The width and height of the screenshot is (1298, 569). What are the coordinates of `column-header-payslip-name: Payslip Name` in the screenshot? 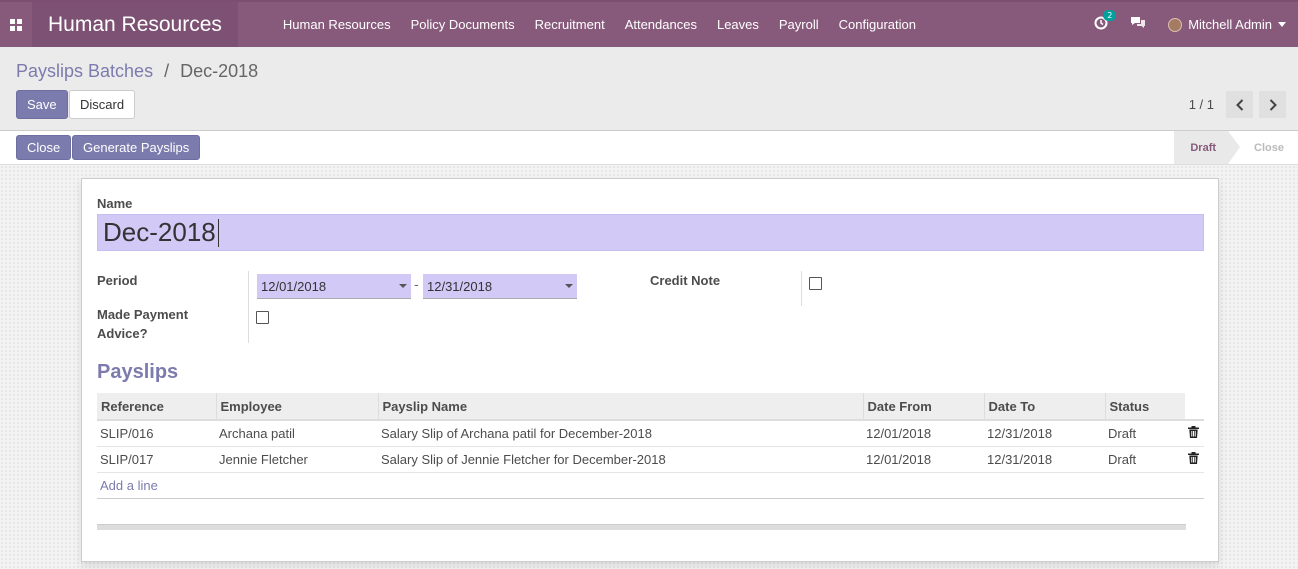 It's located at (621, 407).